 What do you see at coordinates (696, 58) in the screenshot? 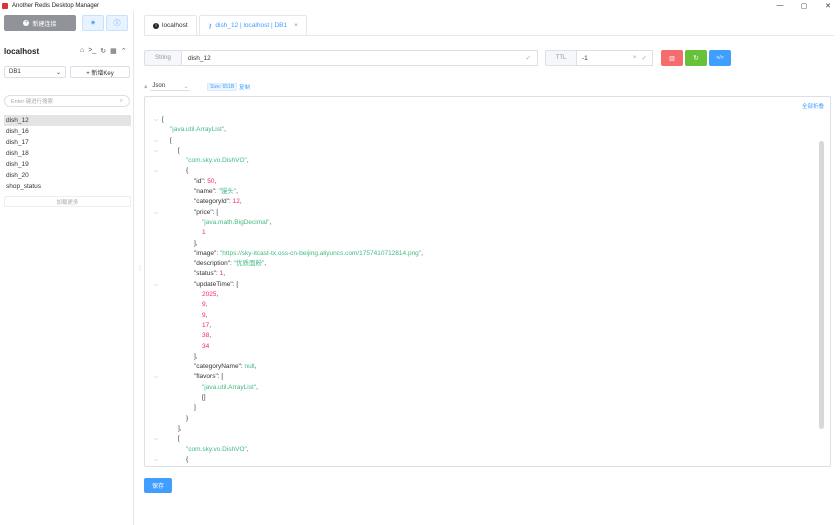
I see `refresh-key-button: ↻` at bounding box center [696, 58].